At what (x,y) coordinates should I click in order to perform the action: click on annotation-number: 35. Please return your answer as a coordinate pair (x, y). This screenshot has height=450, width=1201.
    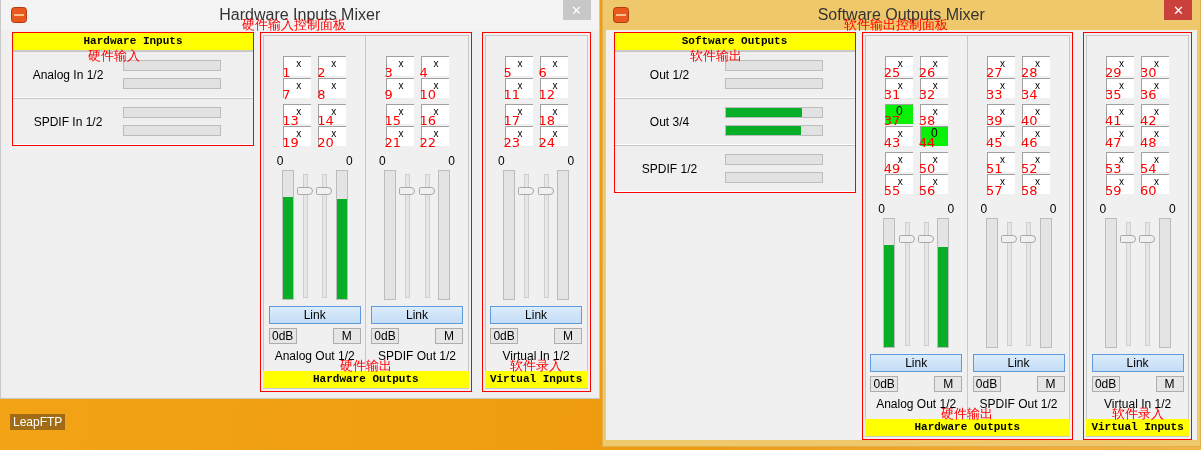
    Looking at the image, I should click on (1113, 94).